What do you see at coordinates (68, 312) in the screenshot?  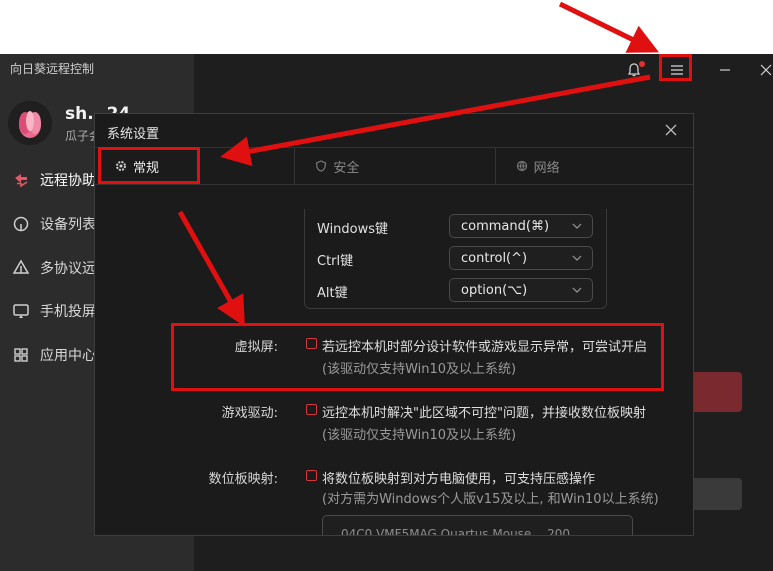 I see `sidebar-item-label: 手机投屏` at bounding box center [68, 312].